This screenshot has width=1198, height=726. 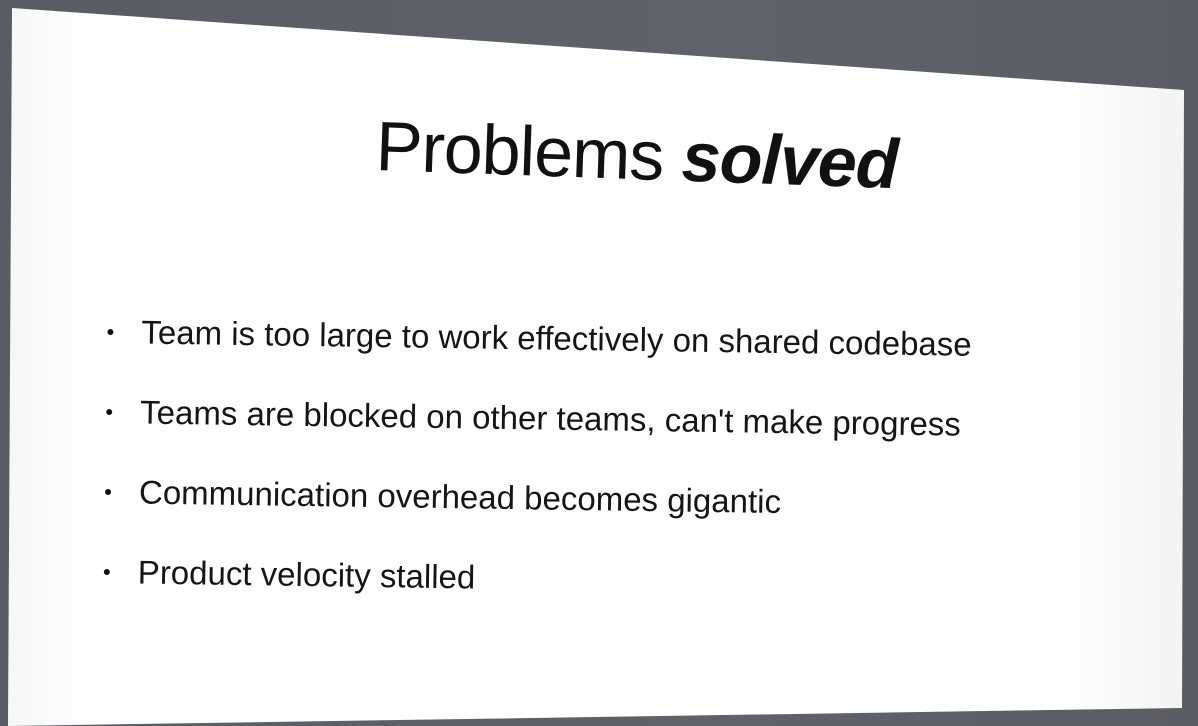 I want to click on bullet-text: Product velocity stalled, so click(x=306, y=574).